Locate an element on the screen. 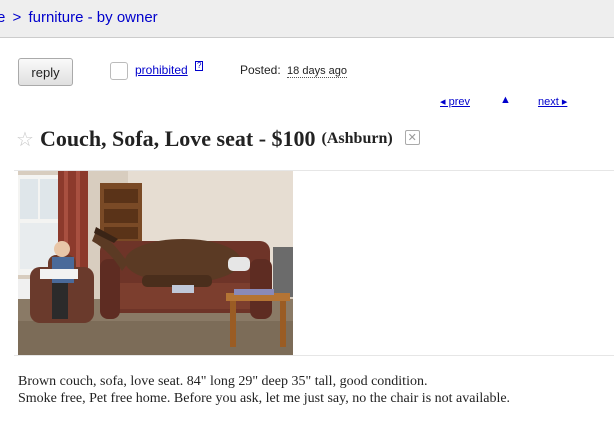 The width and height of the screenshot is (614, 436). posting-title: Couch, Sofa, Love seat - $100 is located at coordinates (177, 138).